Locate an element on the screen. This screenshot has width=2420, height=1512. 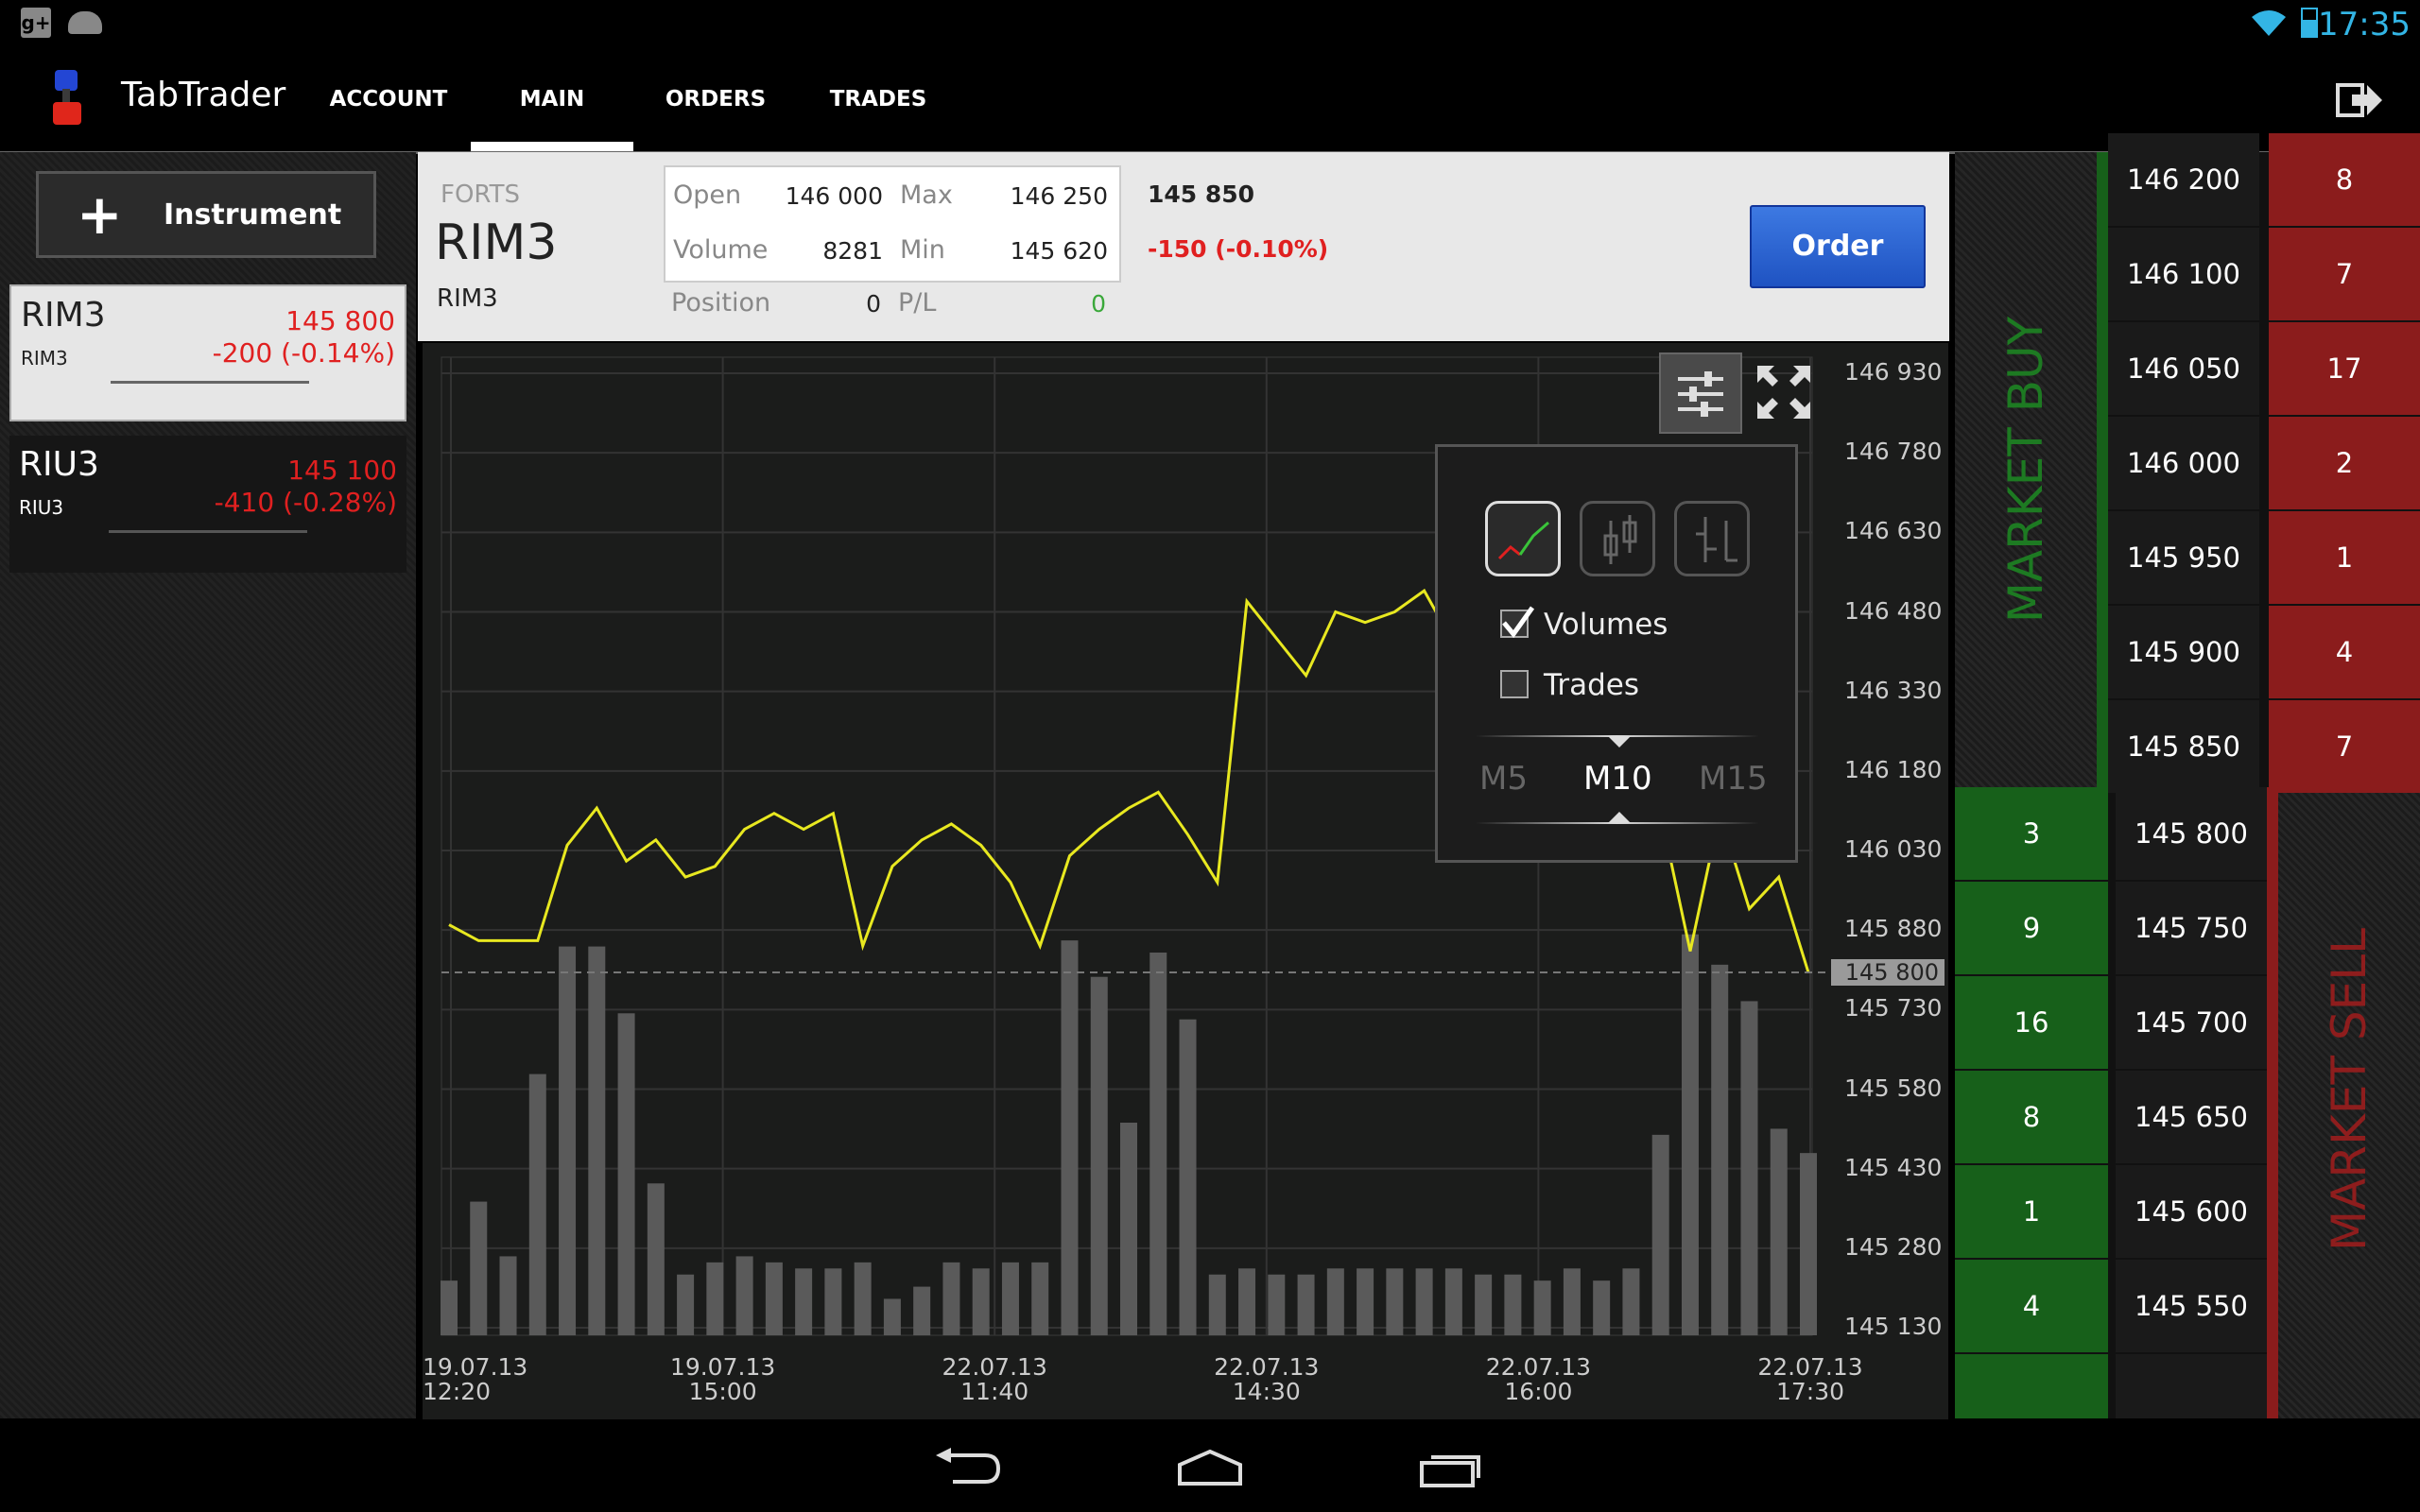
ask-row: 146 050 17 is located at coordinates (2264, 369).